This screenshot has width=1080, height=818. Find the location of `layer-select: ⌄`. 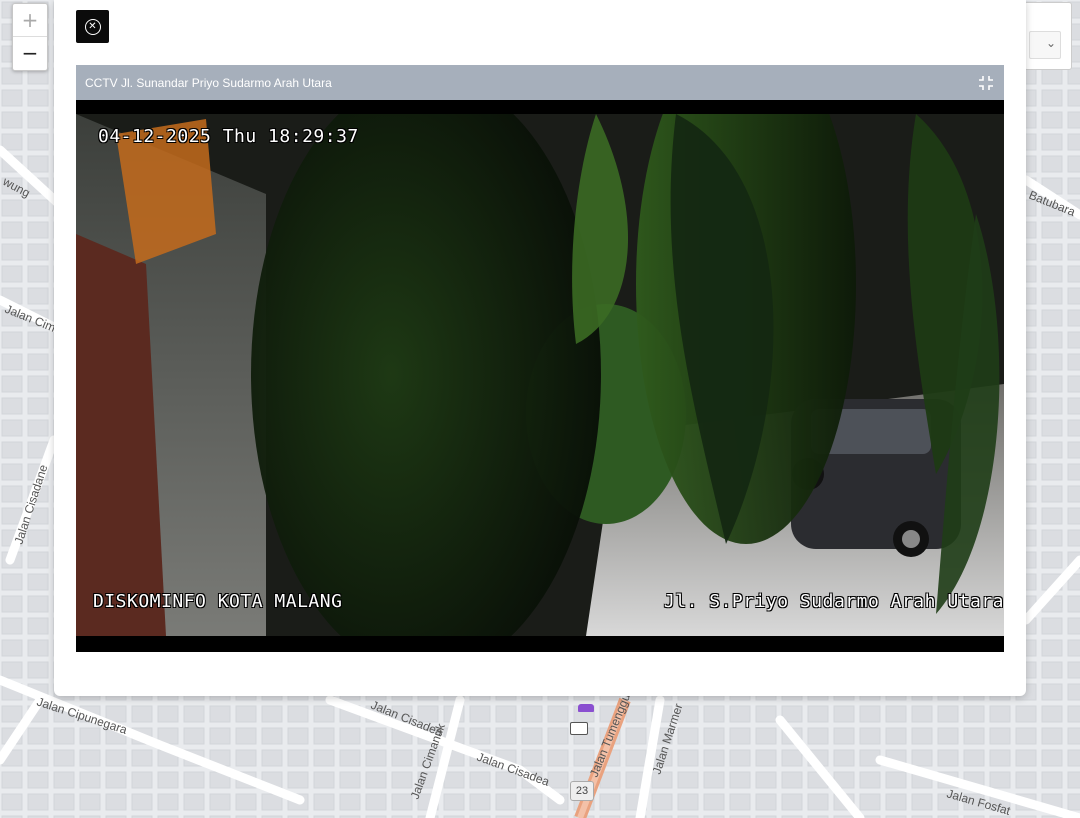

layer-select: ⌄ is located at coordinates (1045, 45).